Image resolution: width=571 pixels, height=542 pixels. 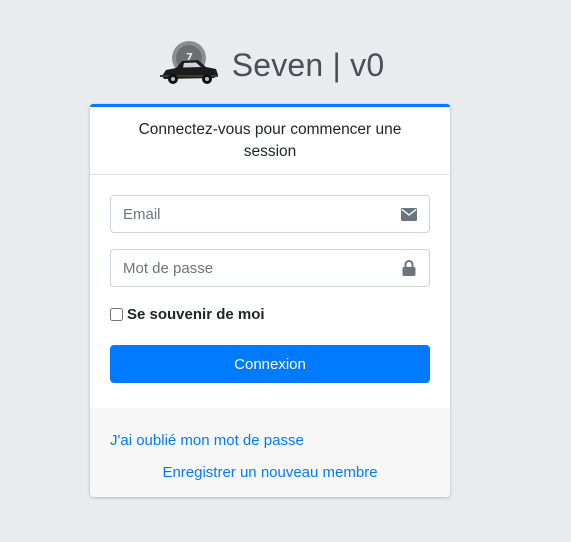 What do you see at coordinates (270, 364) in the screenshot?
I see `login-button: Connexion` at bounding box center [270, 364].